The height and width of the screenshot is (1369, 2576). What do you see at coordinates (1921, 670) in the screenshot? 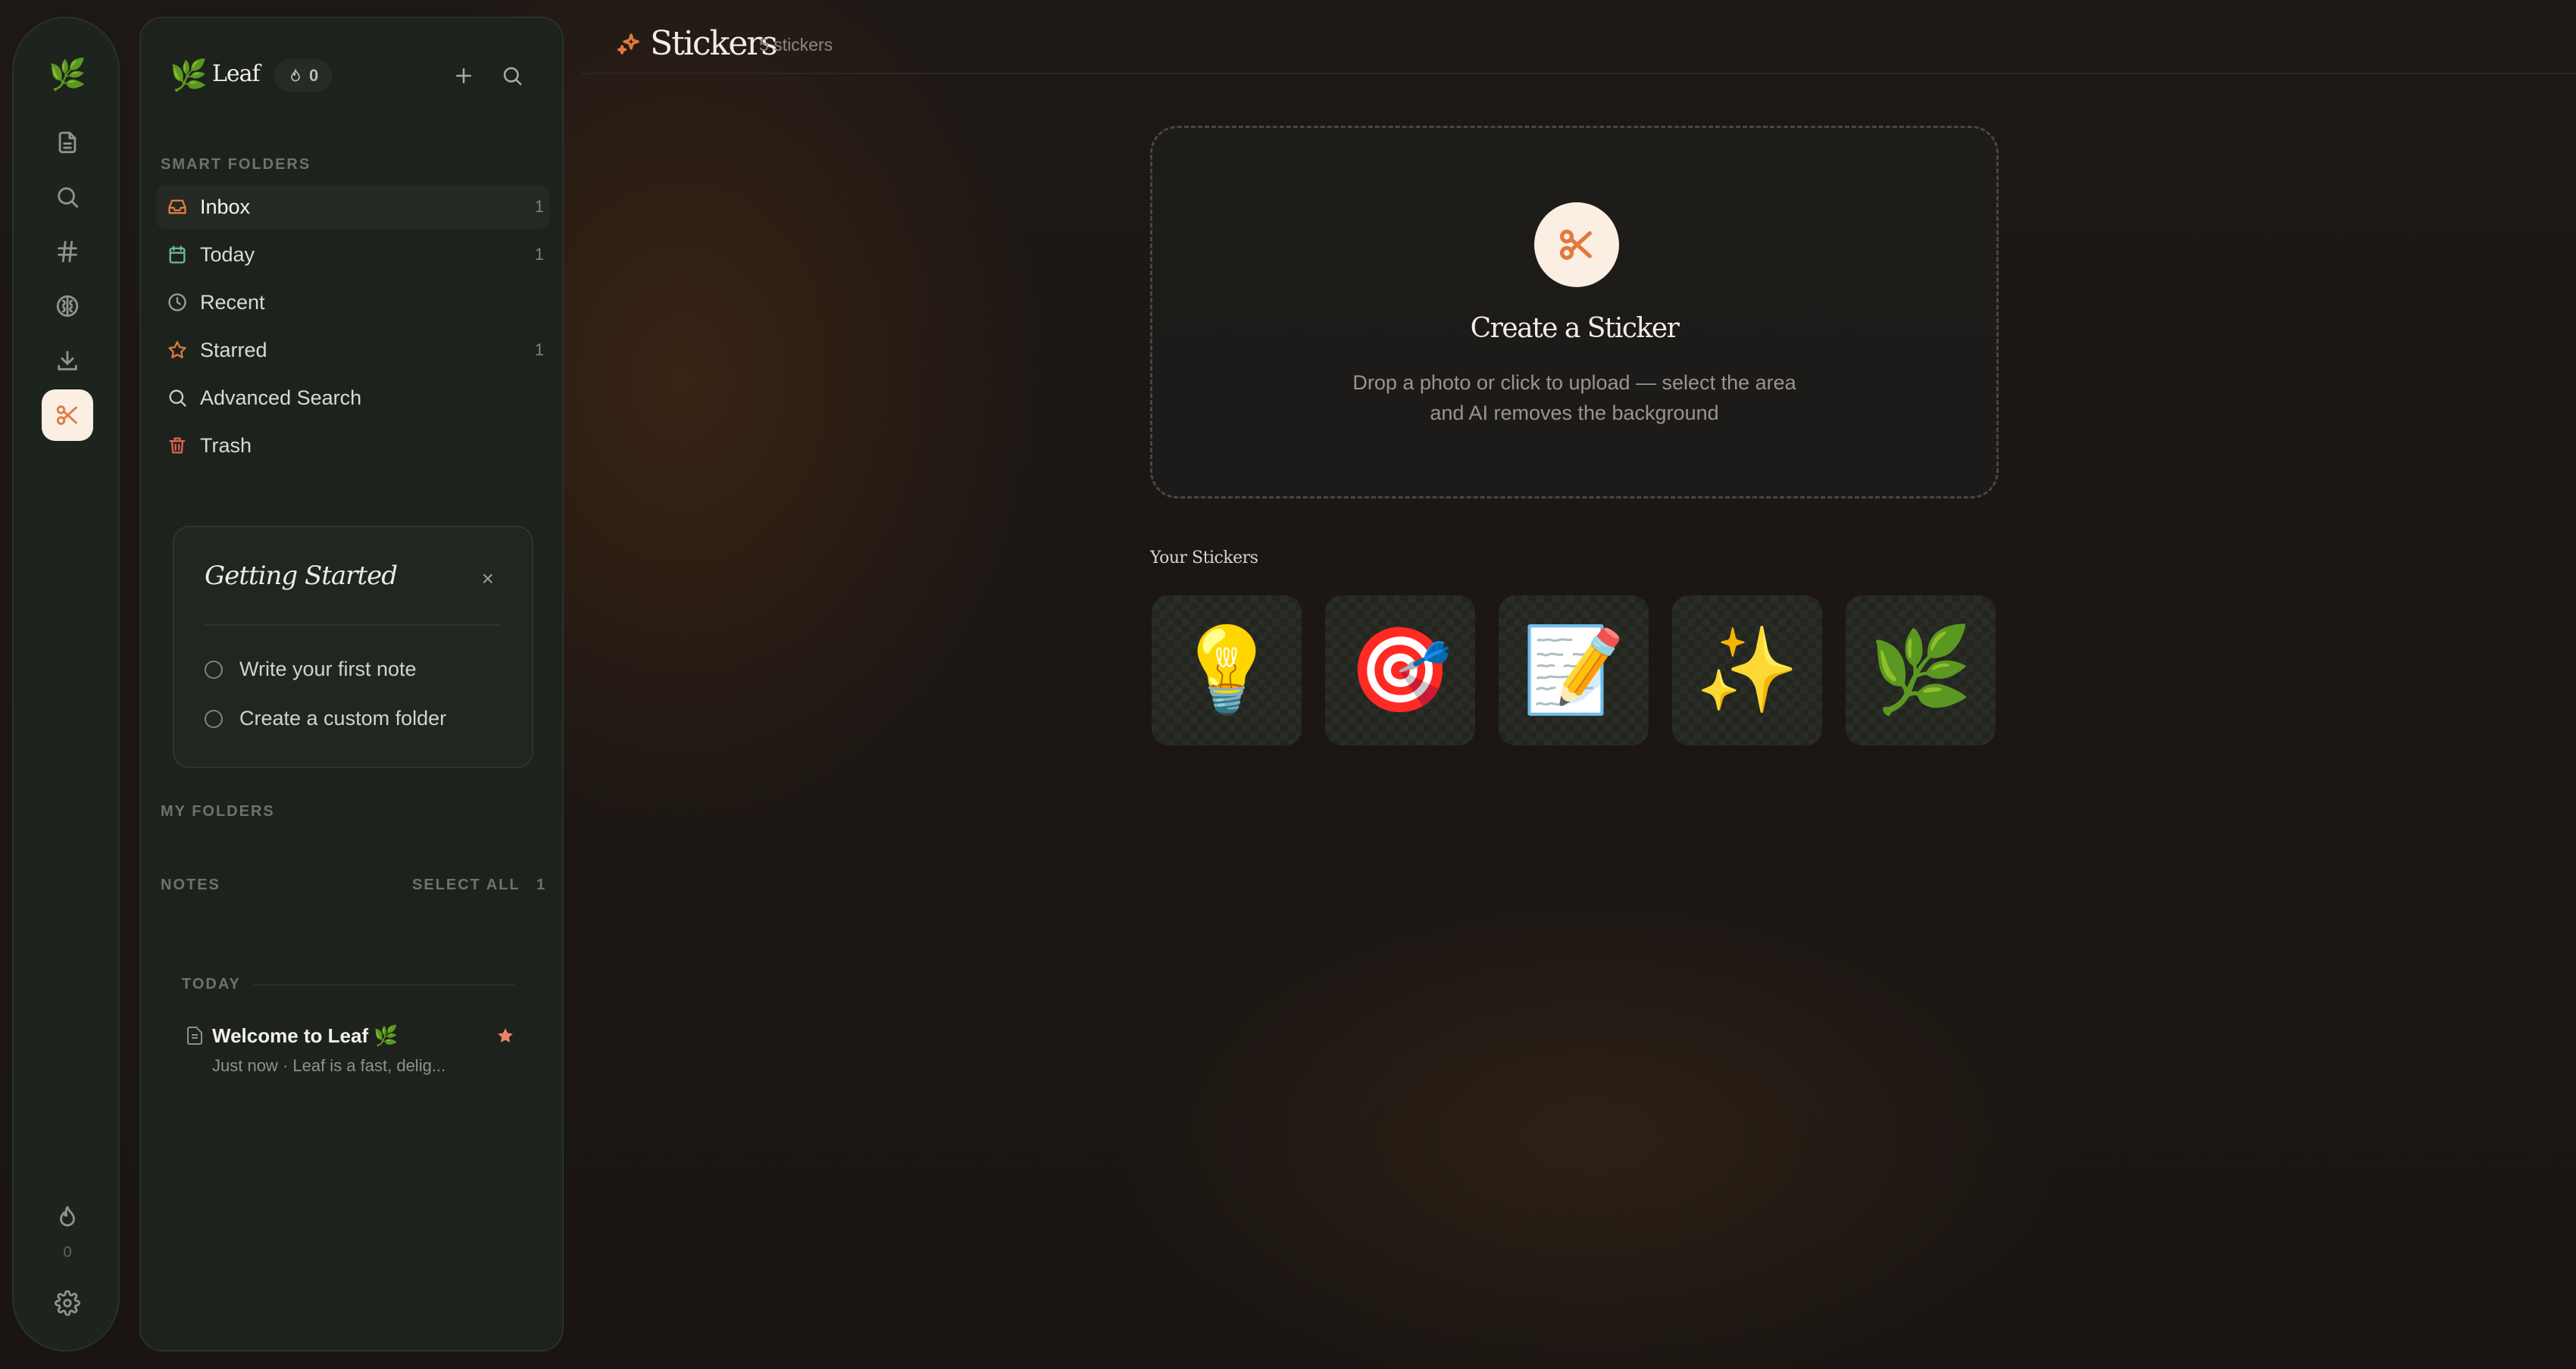
I see `sticker-leaf: 🌿` at bounding box center [1921, 670].